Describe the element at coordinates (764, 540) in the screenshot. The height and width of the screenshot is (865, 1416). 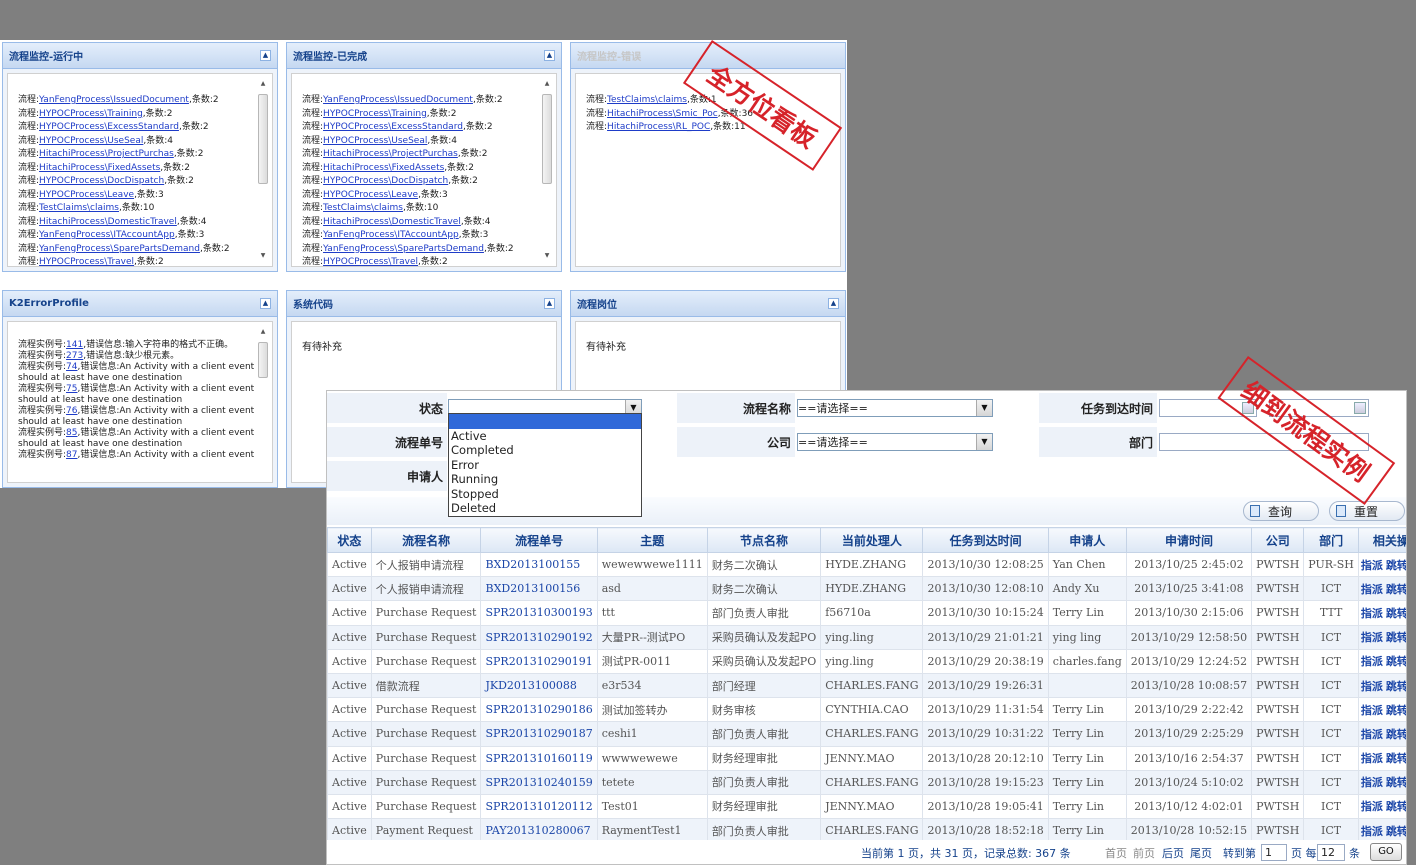
I see `column-header: 节点名称` at that location.